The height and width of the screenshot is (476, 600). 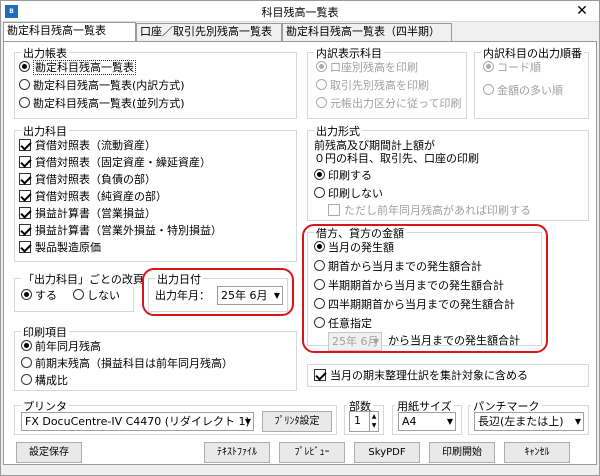 What do you see at coordinates (93, 197) in the screenshot?
I see `account-check-net-assets: 貸借対照表（純資産の部）` at bounding box center [93, 197].